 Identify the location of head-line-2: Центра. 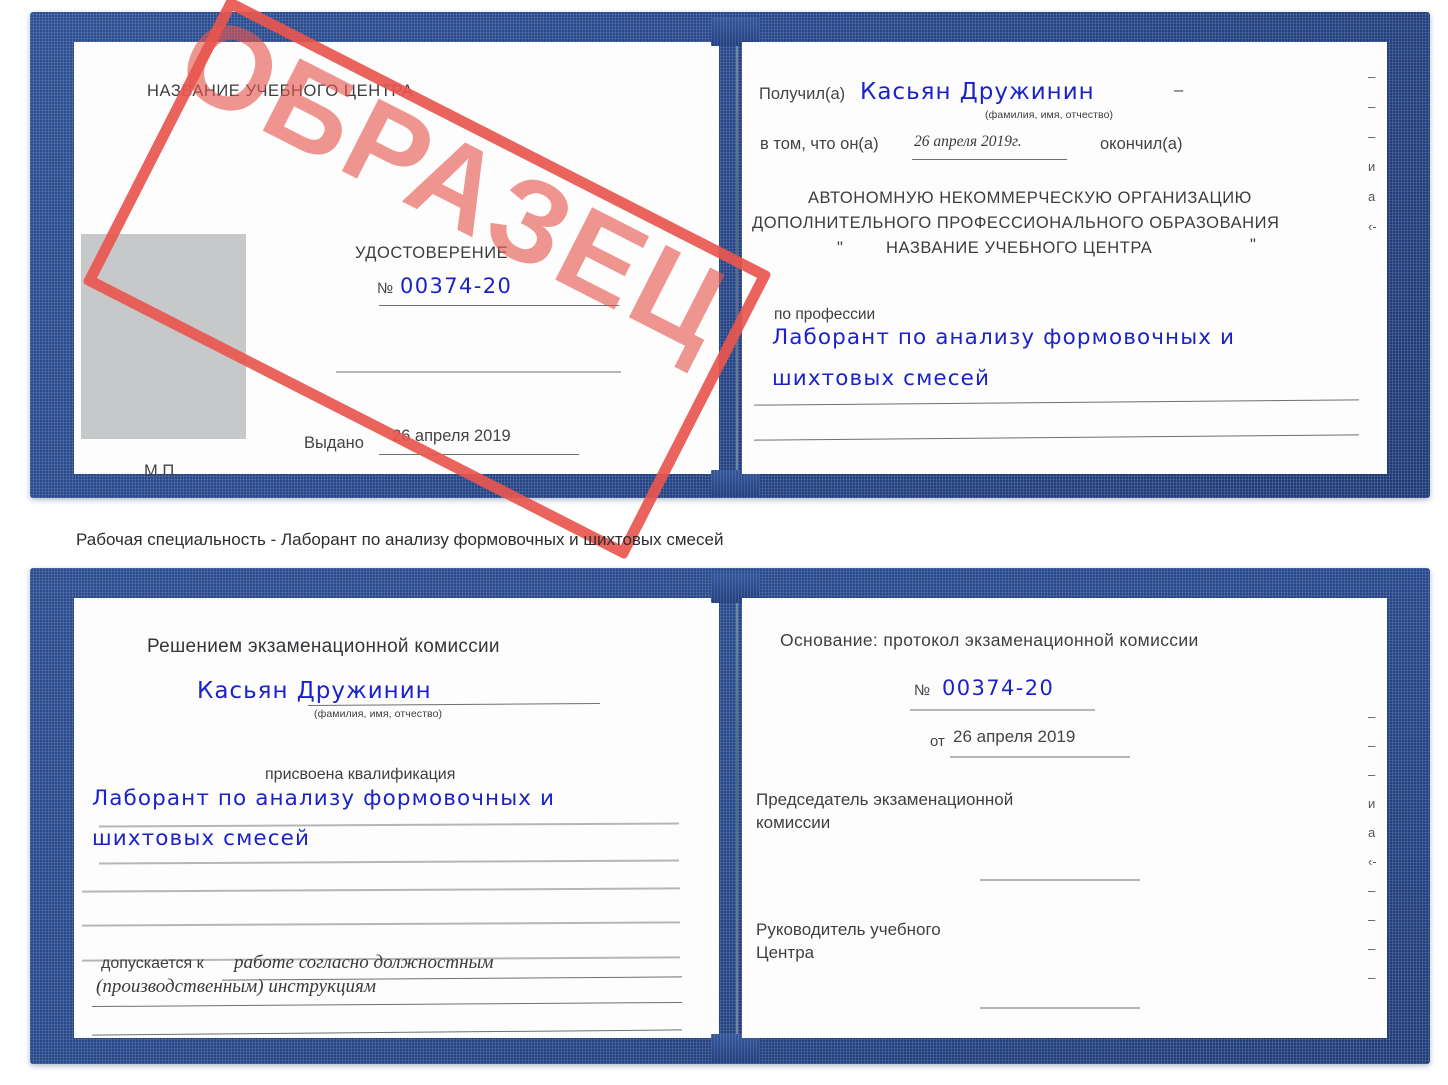
(785, 952).